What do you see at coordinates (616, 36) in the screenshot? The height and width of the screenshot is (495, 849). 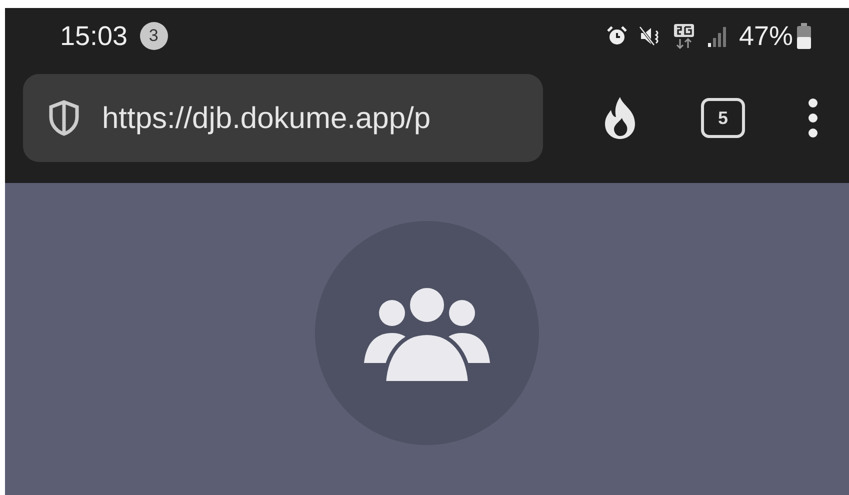 I see `alarm-icon` at bounding box center [616, 36].